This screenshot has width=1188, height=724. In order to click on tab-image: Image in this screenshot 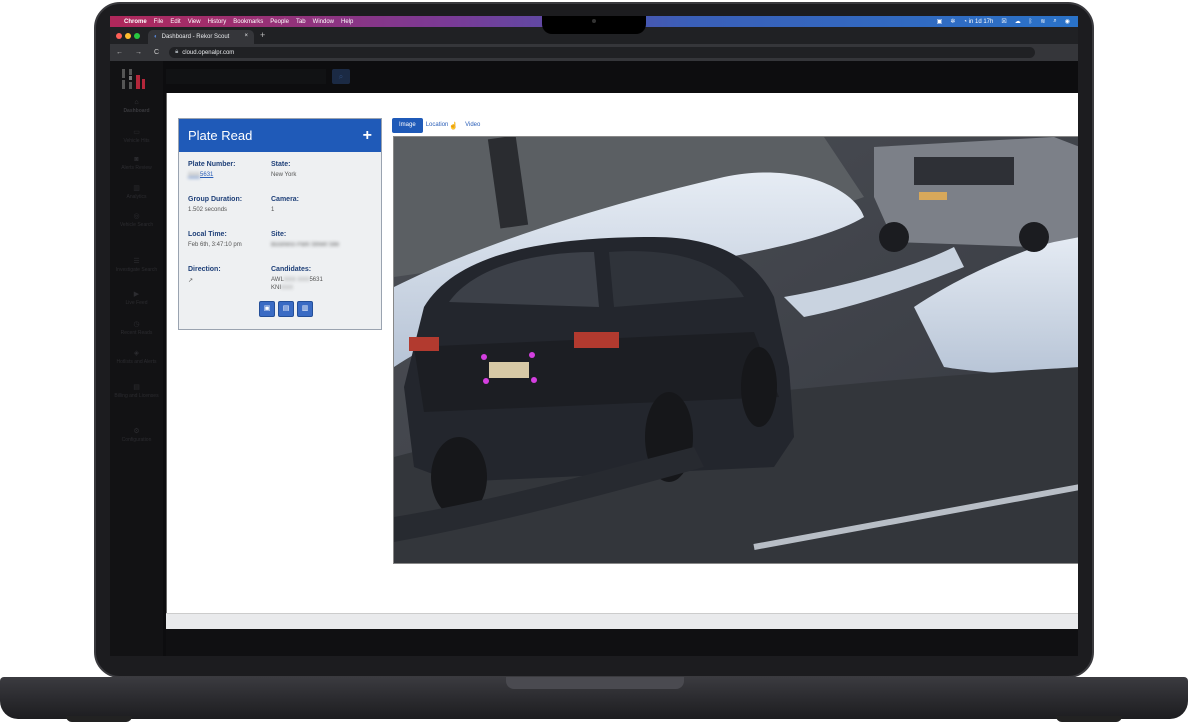, I will do `click(407, 125)`.